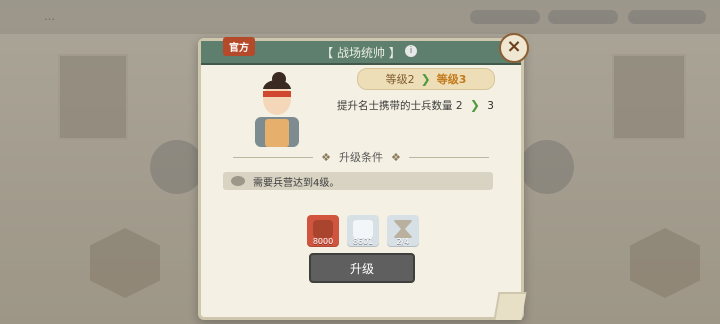  I want to click on close-icon: ×, so click(514, 46).